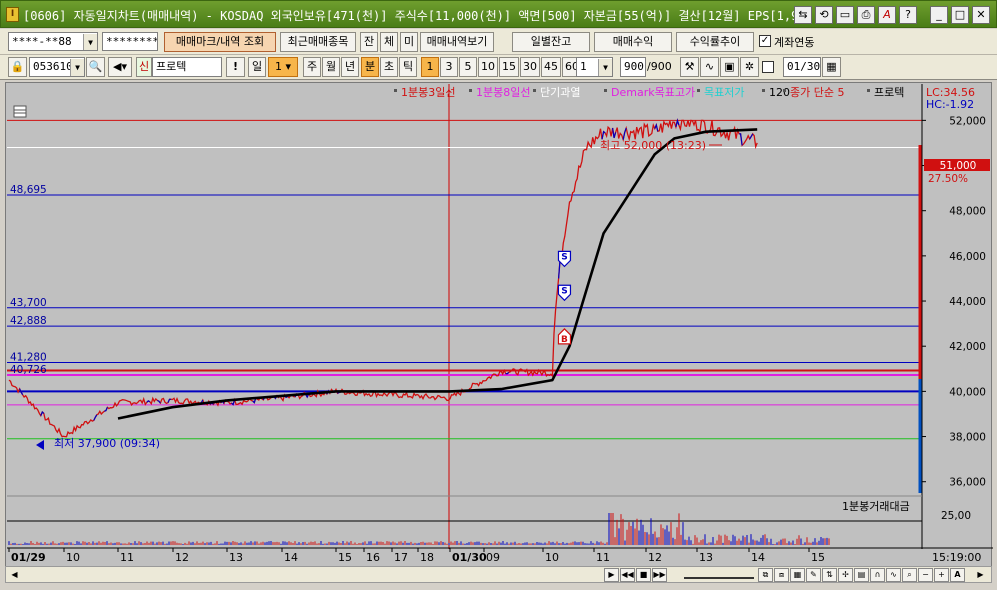  I want to click on stock-name-field: 프로텍, so click(187, 67).